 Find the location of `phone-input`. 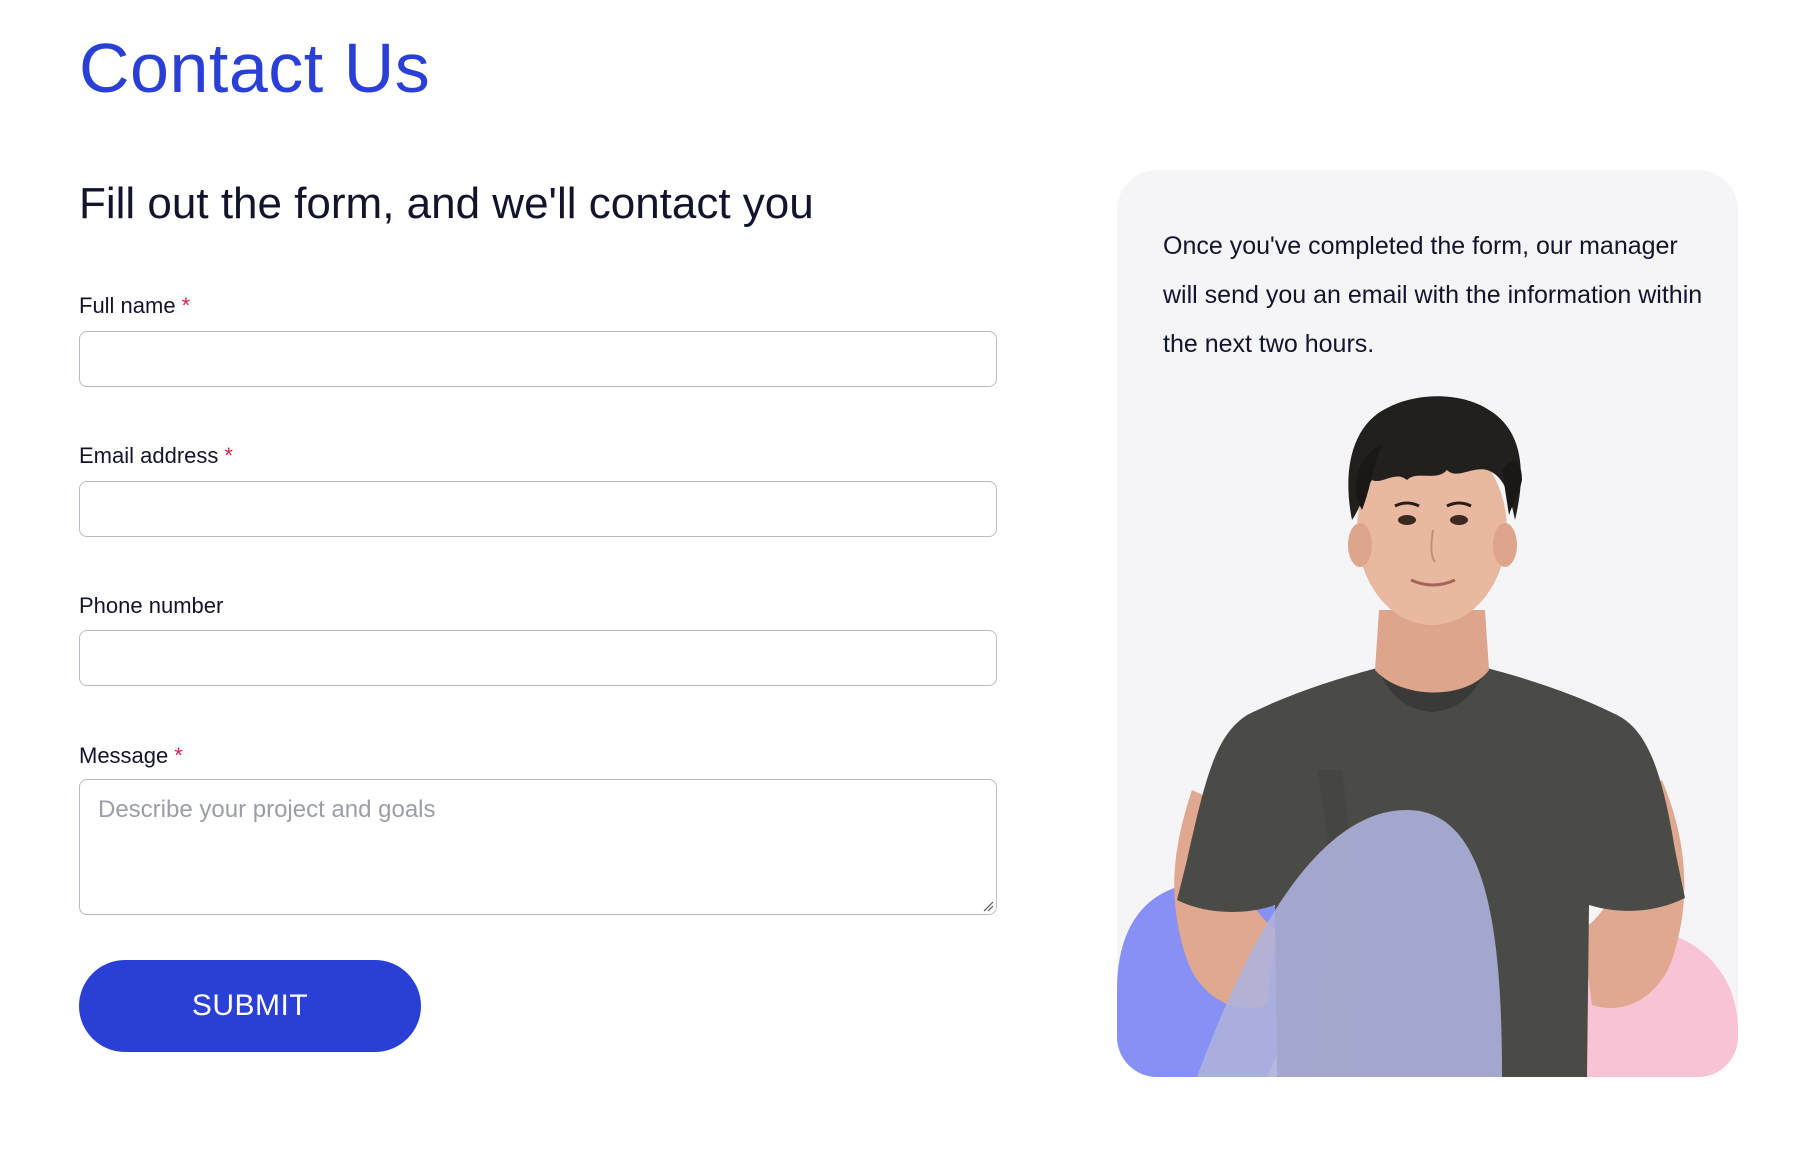

phone-input is located at coordinates (538, 658).